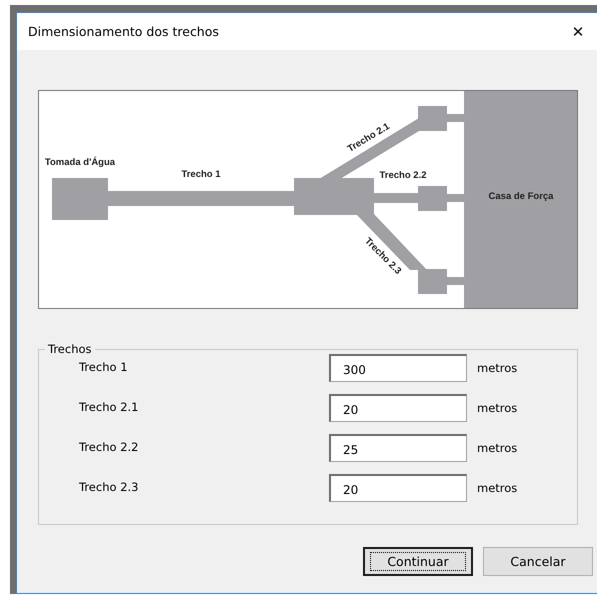 This screenshot has width=597, height=601. What do you see at coordinates (538, 561) in the screenshot?
I see `cancel-button: Cancelar` at bounding box center [538, 561].